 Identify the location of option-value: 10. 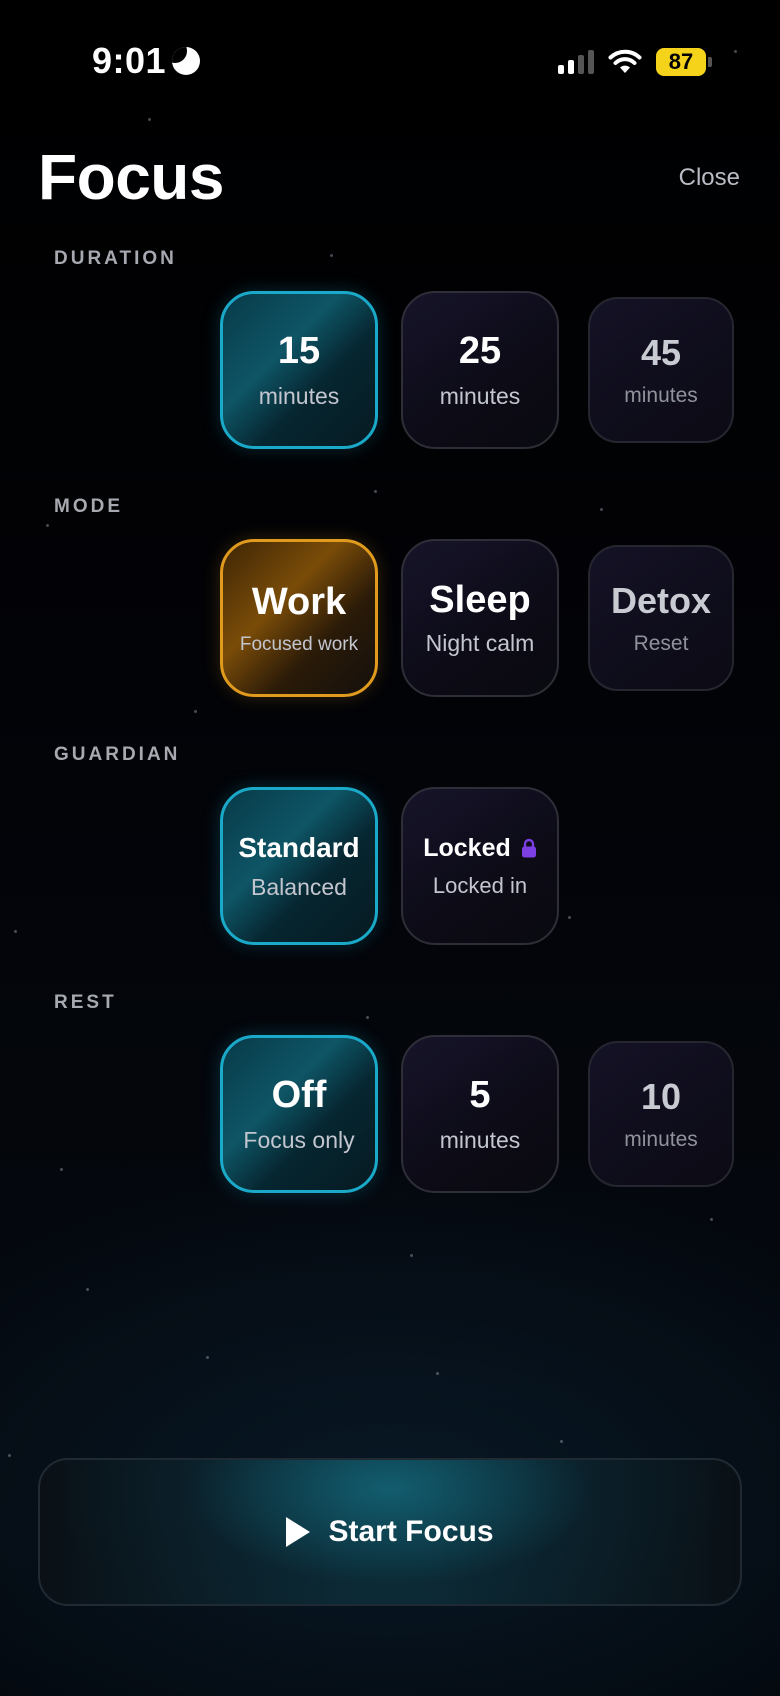
(661, 1096).